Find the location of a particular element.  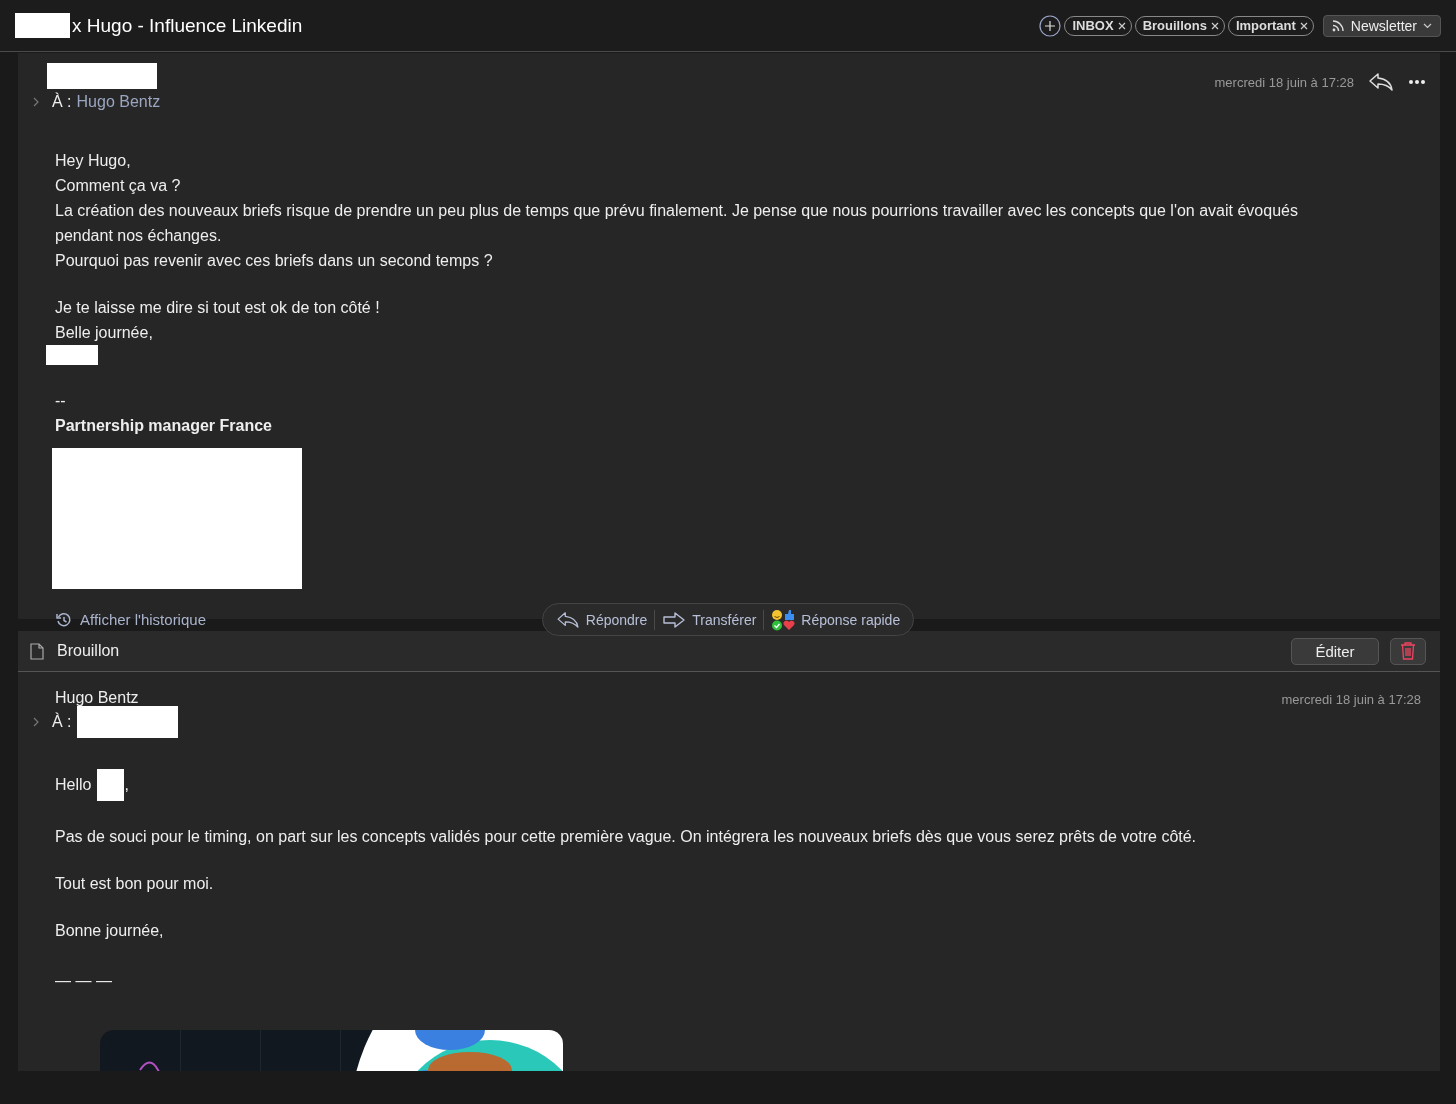

feed-icon is located at coordinates (1338, 25).